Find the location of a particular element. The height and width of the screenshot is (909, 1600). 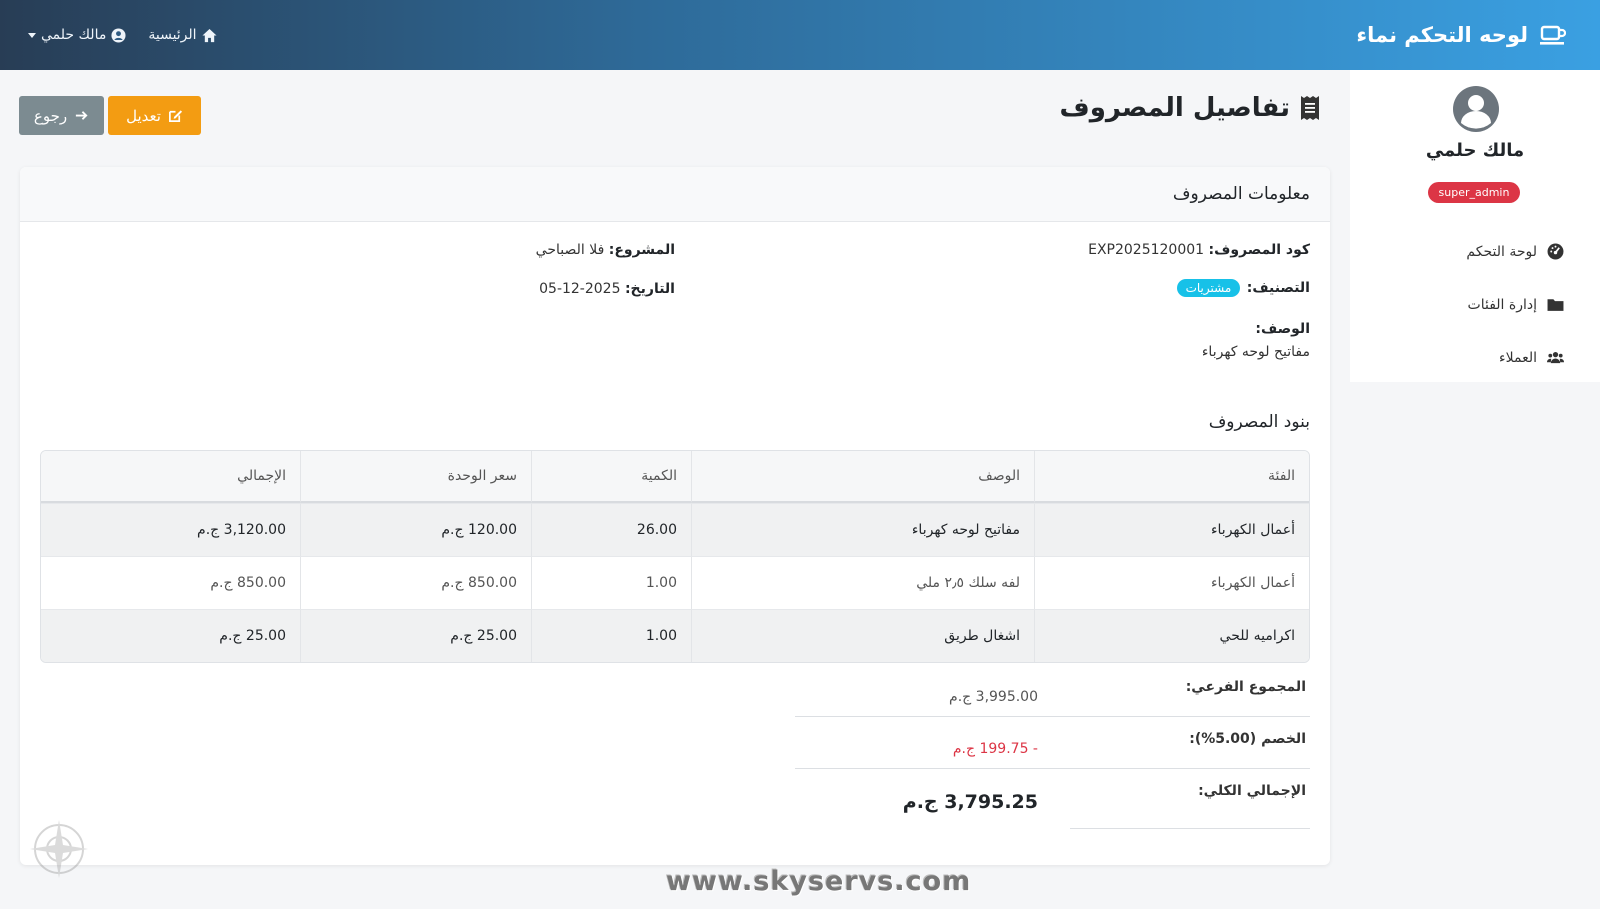

expense-code: كود المصروف: EXP2025120001 is located at coordinates (1199, 250).